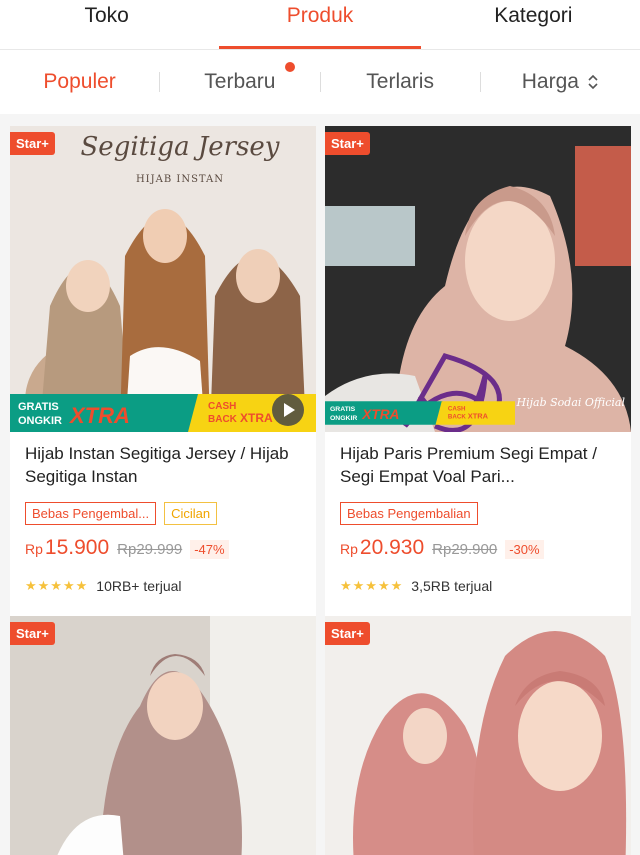 This screenshot has width=640, height=855. What do you see at coordinates (289, 67) in the screenshot?
I see `new-indicator-dot` at bounding box center [289, 67].